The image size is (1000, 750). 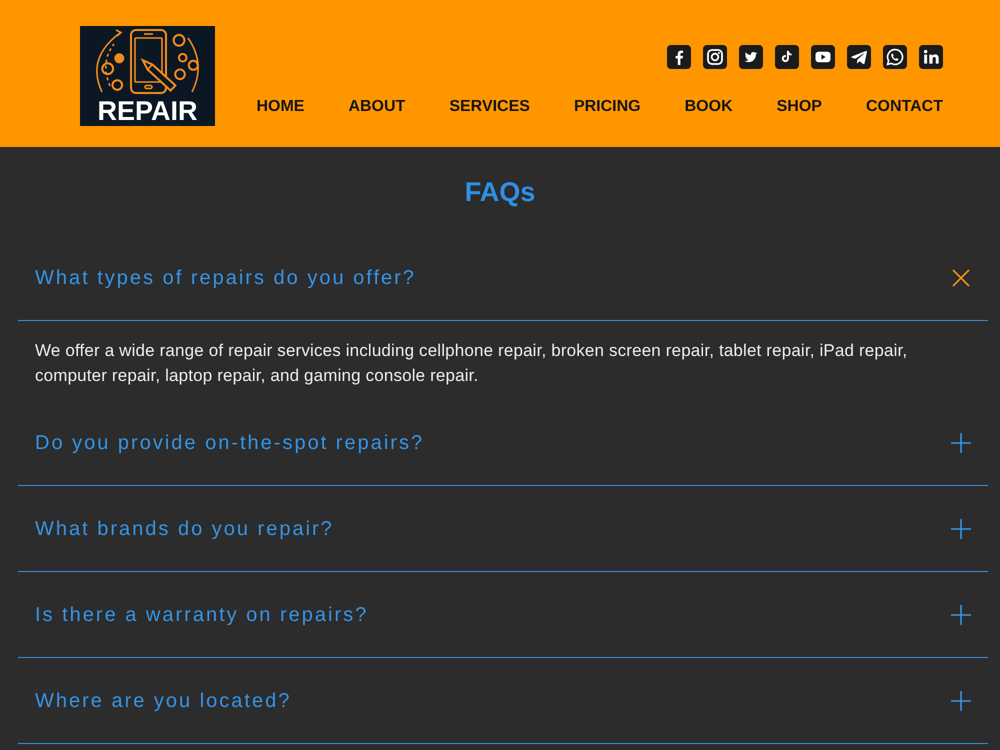 I want to click on nav-link: BOOK, so click(x=708, y=107).